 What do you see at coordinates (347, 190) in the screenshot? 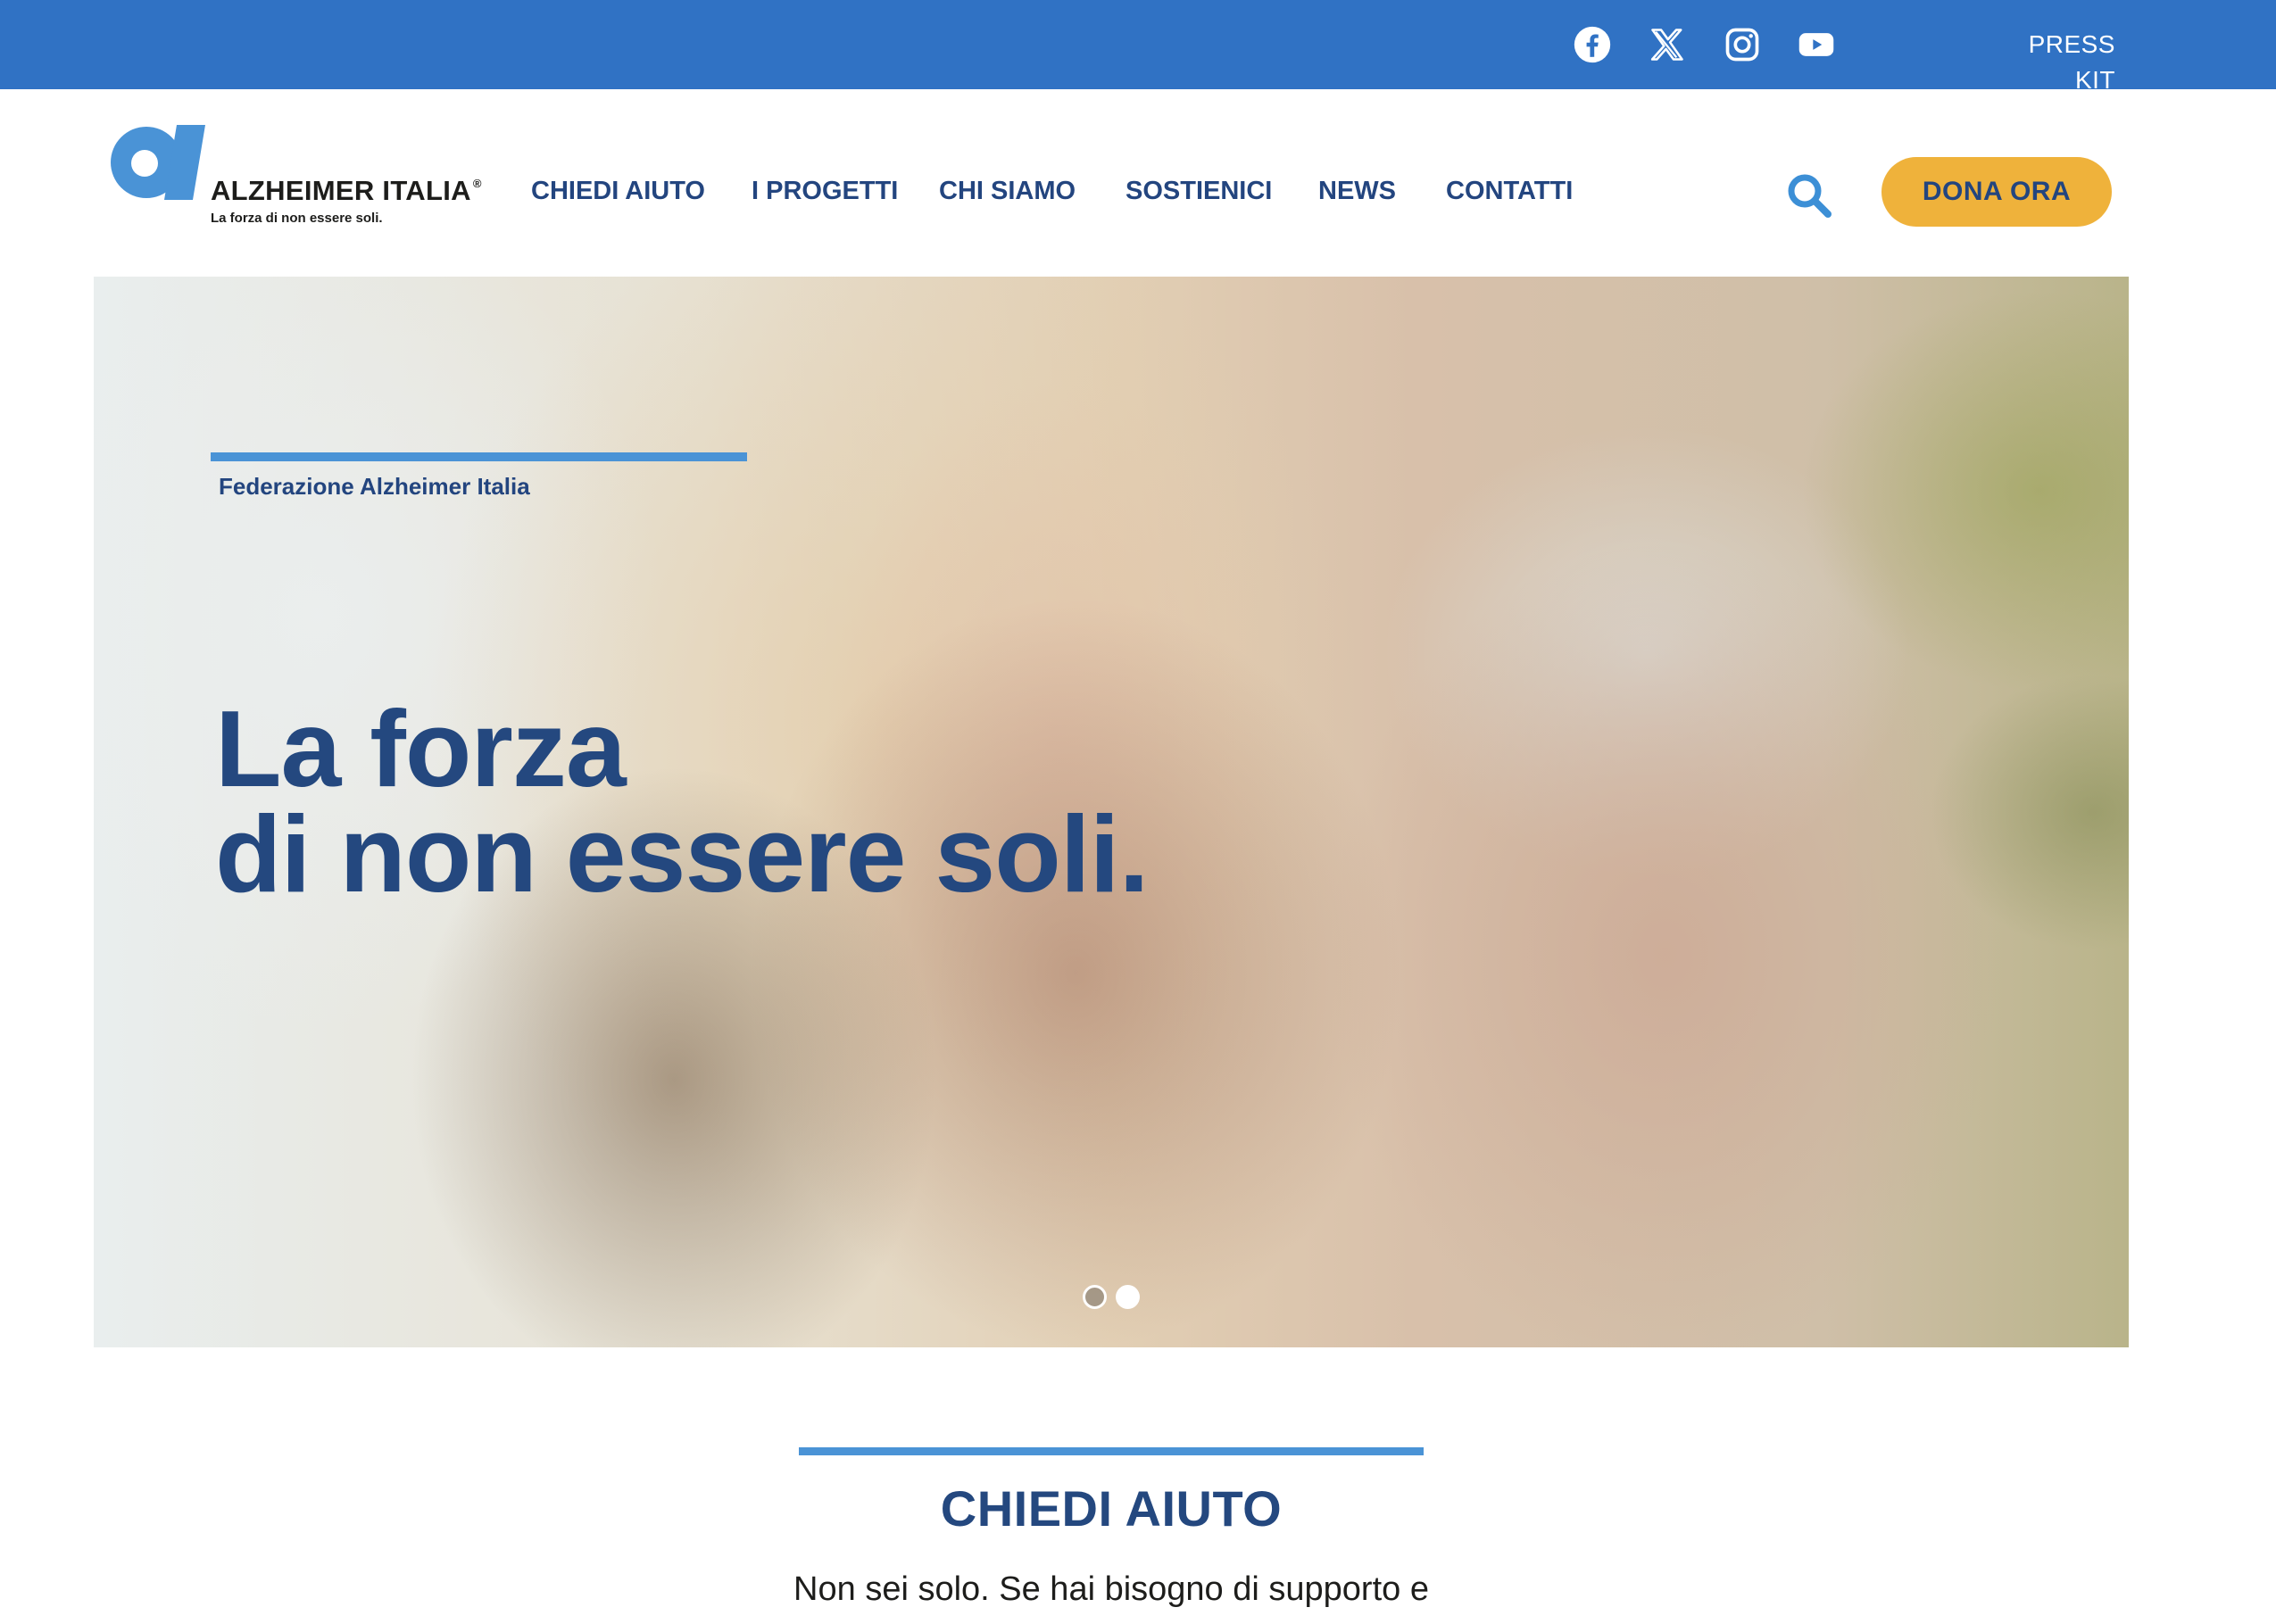
I see `logo-name: ALZHEIMER ITALIA ®` at bounding box center [347, 190].